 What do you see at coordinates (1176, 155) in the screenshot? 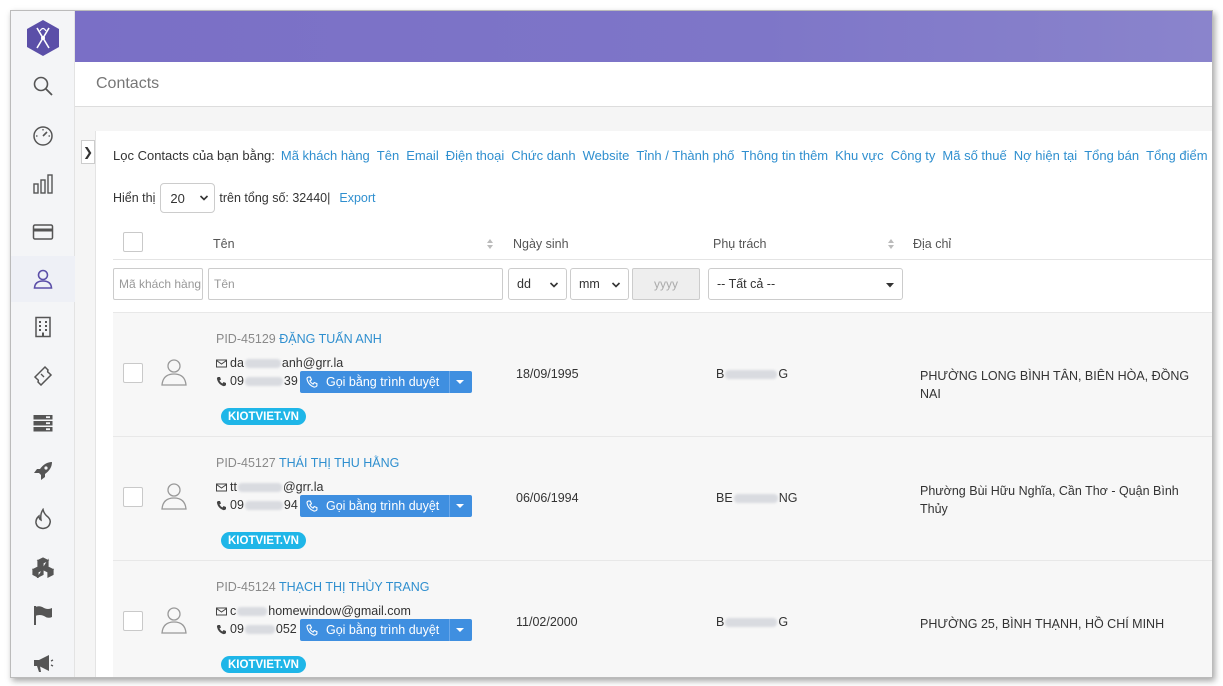
I see `filter-link-total-points: Tổng điểm` at bounding box center [1176, 155].